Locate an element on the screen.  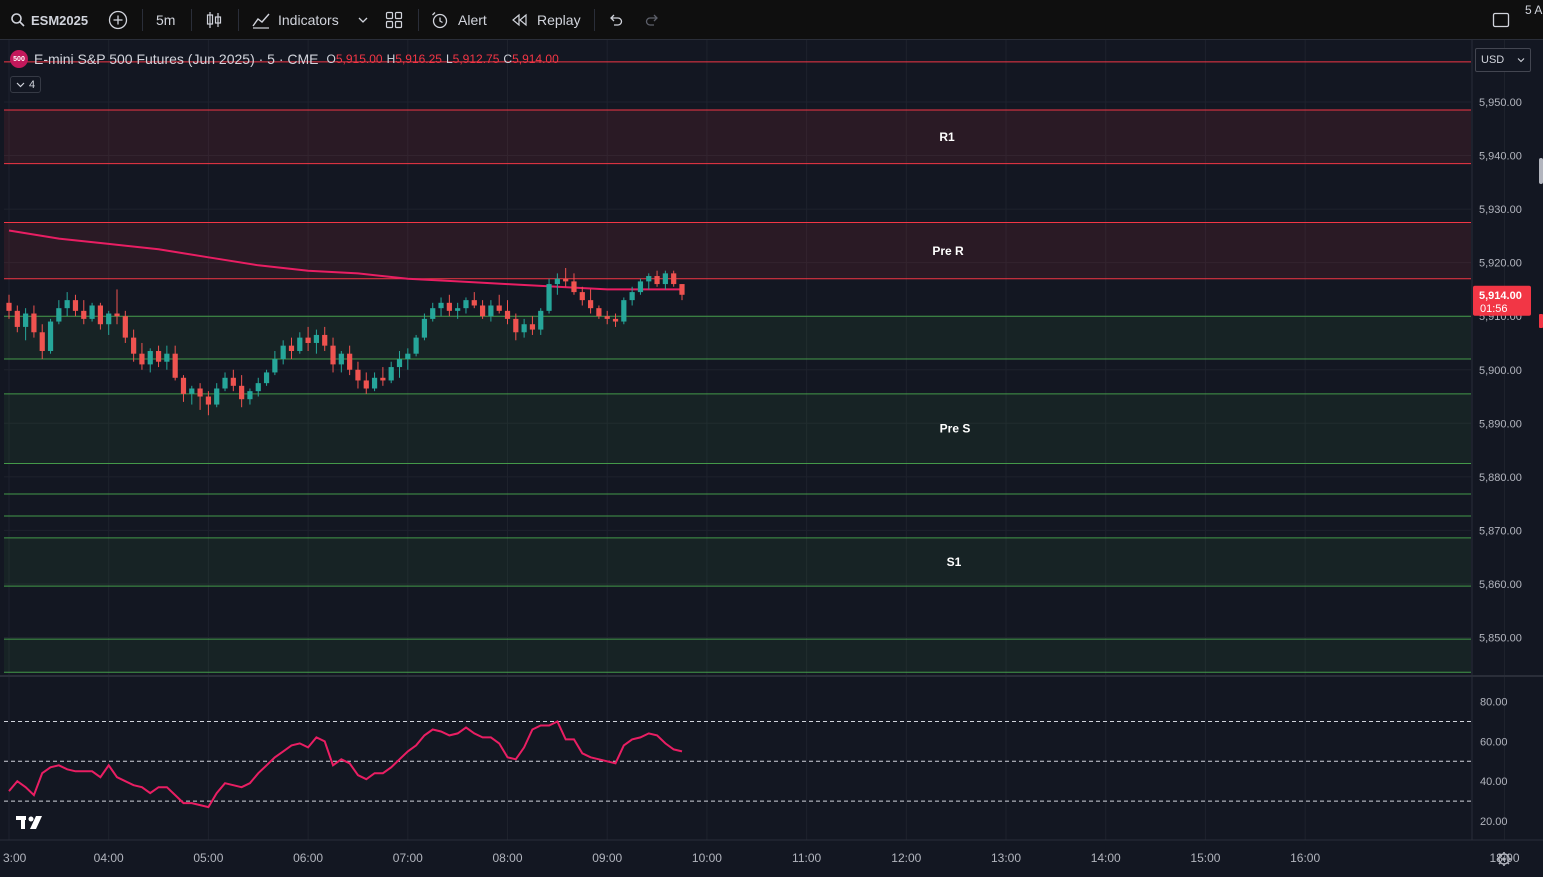
indicators-label: Indicators is located at coordinates (308, 20).